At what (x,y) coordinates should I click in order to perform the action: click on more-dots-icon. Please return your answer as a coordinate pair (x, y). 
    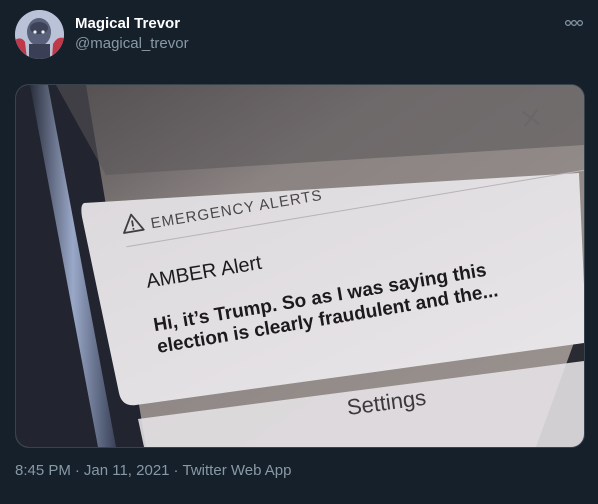
    Looking at the image, I should click on (574, 23).